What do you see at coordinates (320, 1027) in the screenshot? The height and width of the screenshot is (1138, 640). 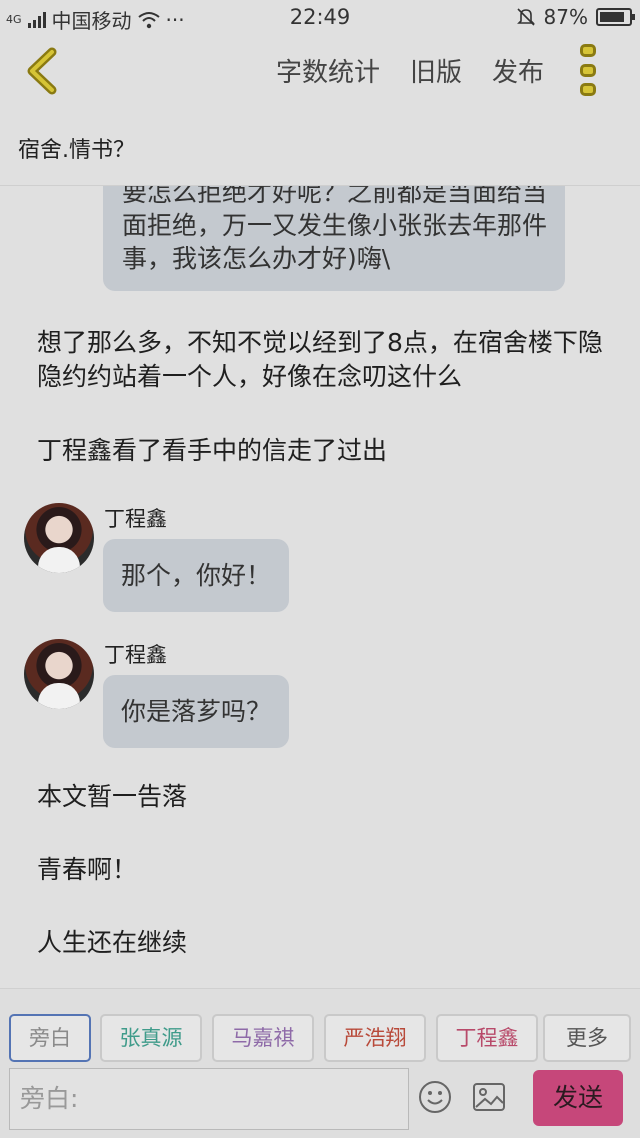 I see `character-selector: 旁白 张真源 马嘉祺 严浩翔 丁程鑫 更多` at bounding box center [320, 1027].